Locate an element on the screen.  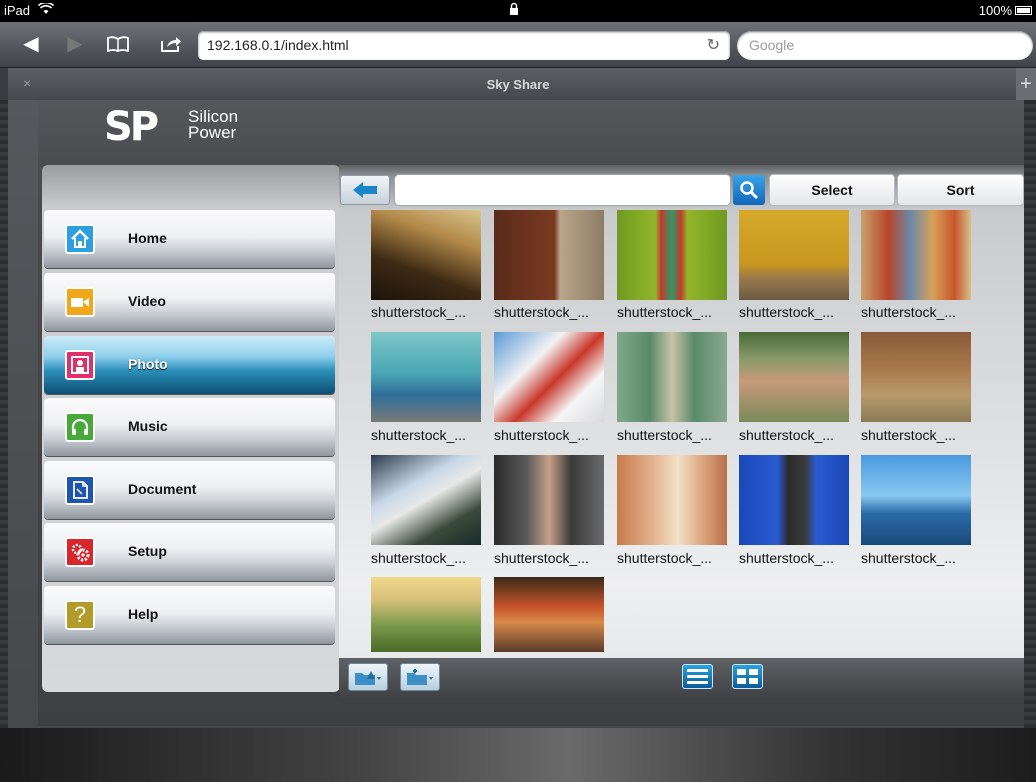
sidebar-item-label: Video is located at coordinates (147, 301).